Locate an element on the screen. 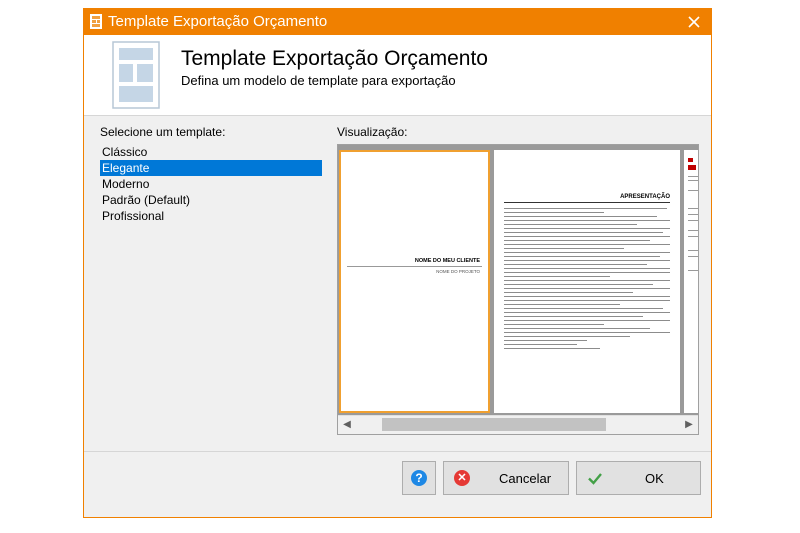 The width and height of the screenshot is (800, 533). list-item: Moderno is located at coordinates (211, 184).